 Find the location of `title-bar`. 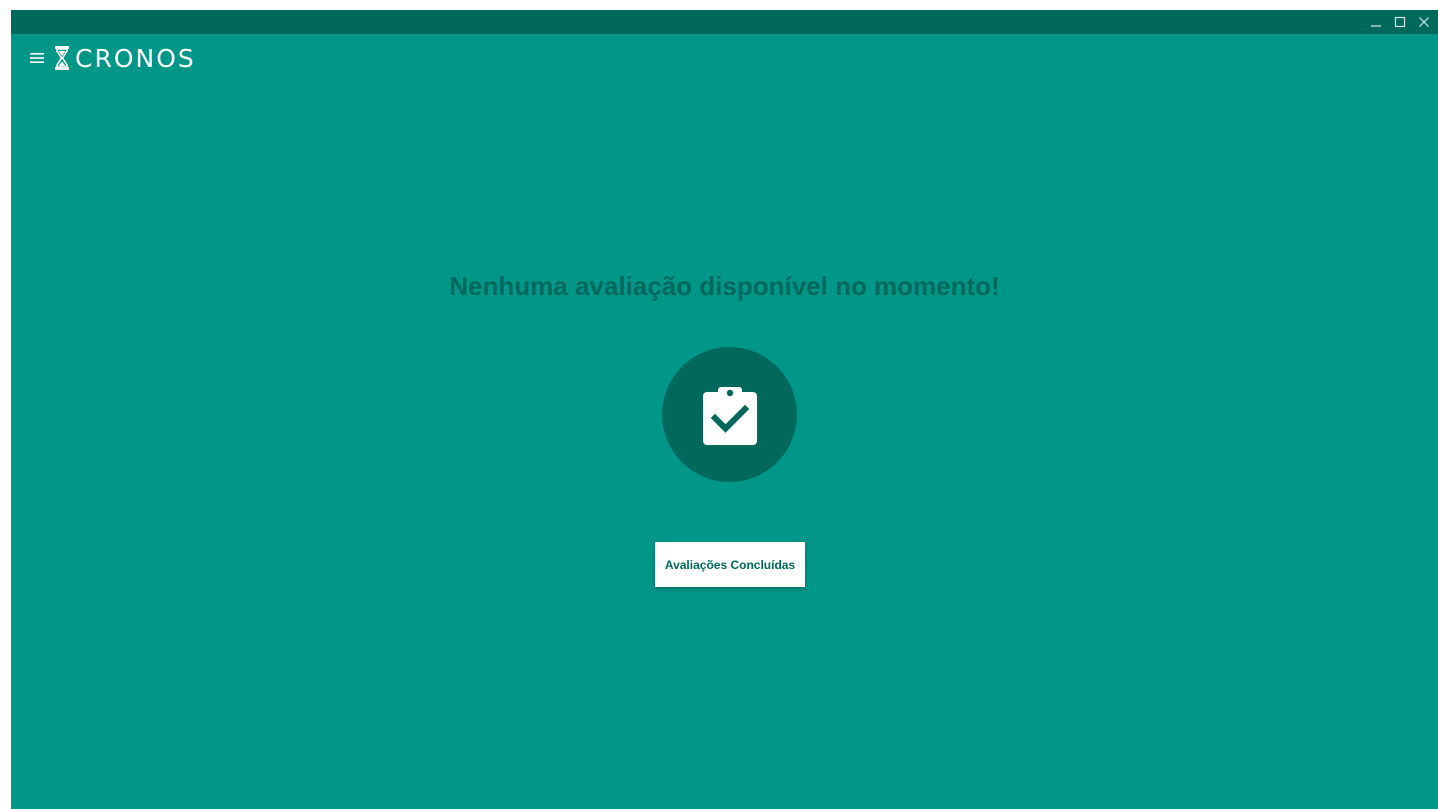

title-bar is located at coordinates (724, 22).